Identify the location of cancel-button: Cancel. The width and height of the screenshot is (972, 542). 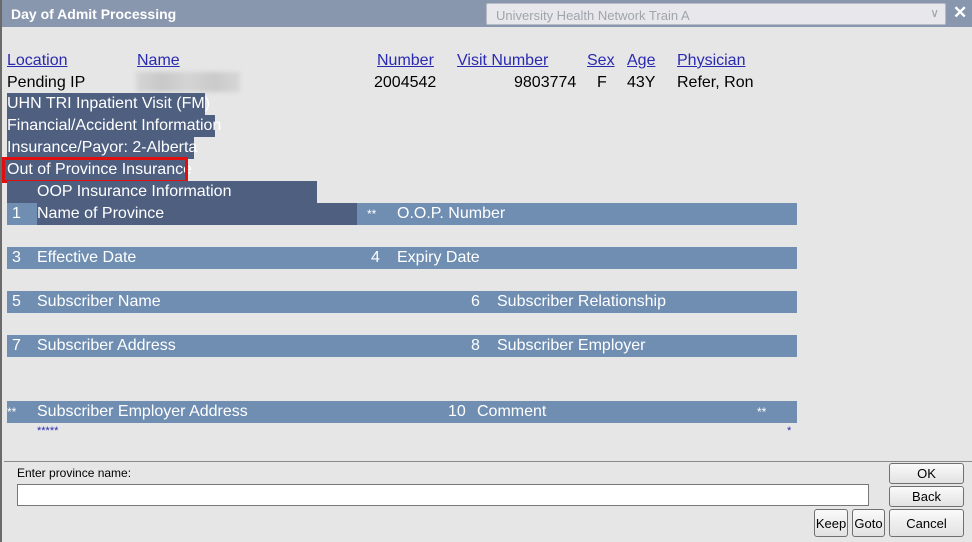
(926, 523).